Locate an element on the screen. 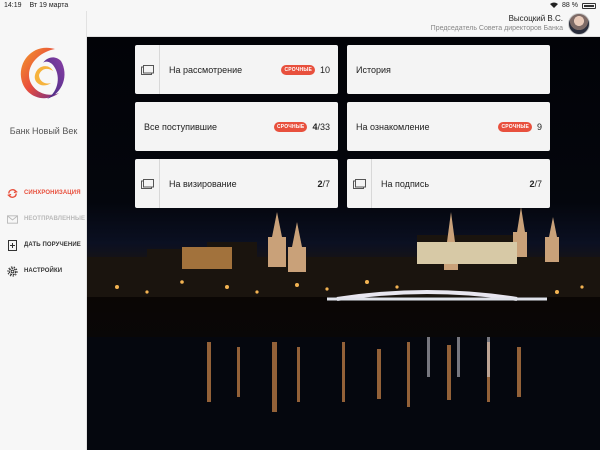  sidebar-item-settings: НАСТРОЙКИ is located at coordinates (45, 271).